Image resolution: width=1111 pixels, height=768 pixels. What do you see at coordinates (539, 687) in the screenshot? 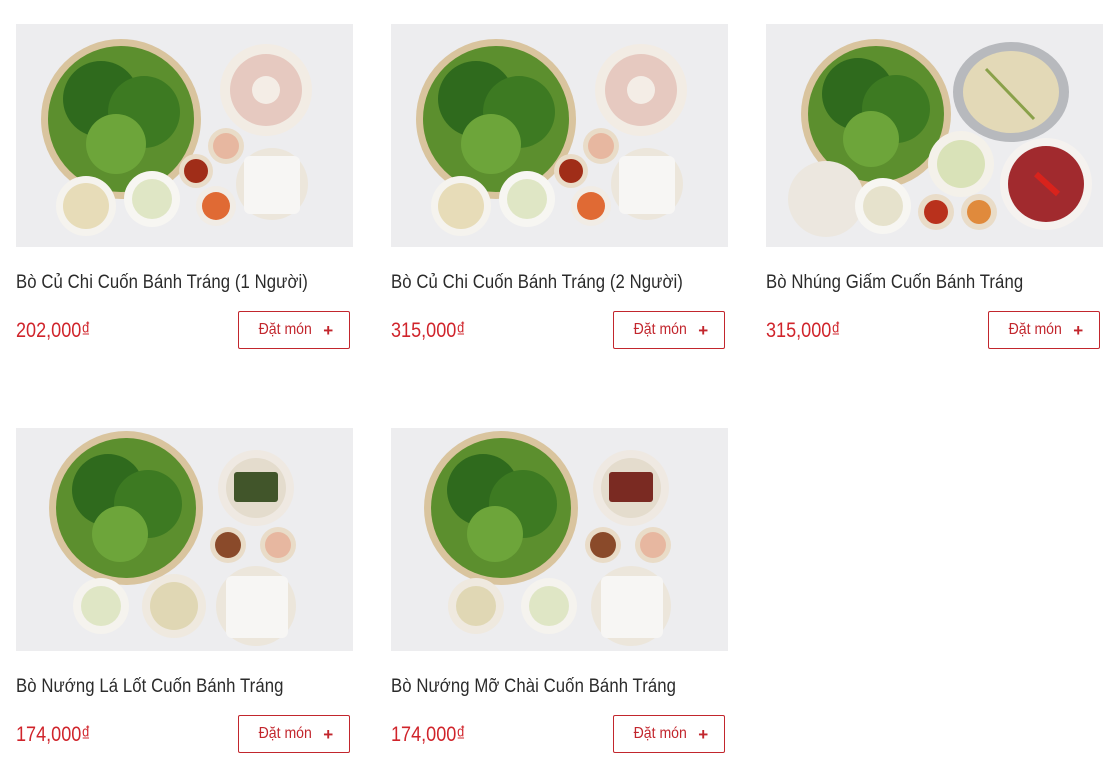
I see `dish-name: Bò Nướng Mỡ Chài Cuốn Bánh Tráng` at bounding box center [539, 687].